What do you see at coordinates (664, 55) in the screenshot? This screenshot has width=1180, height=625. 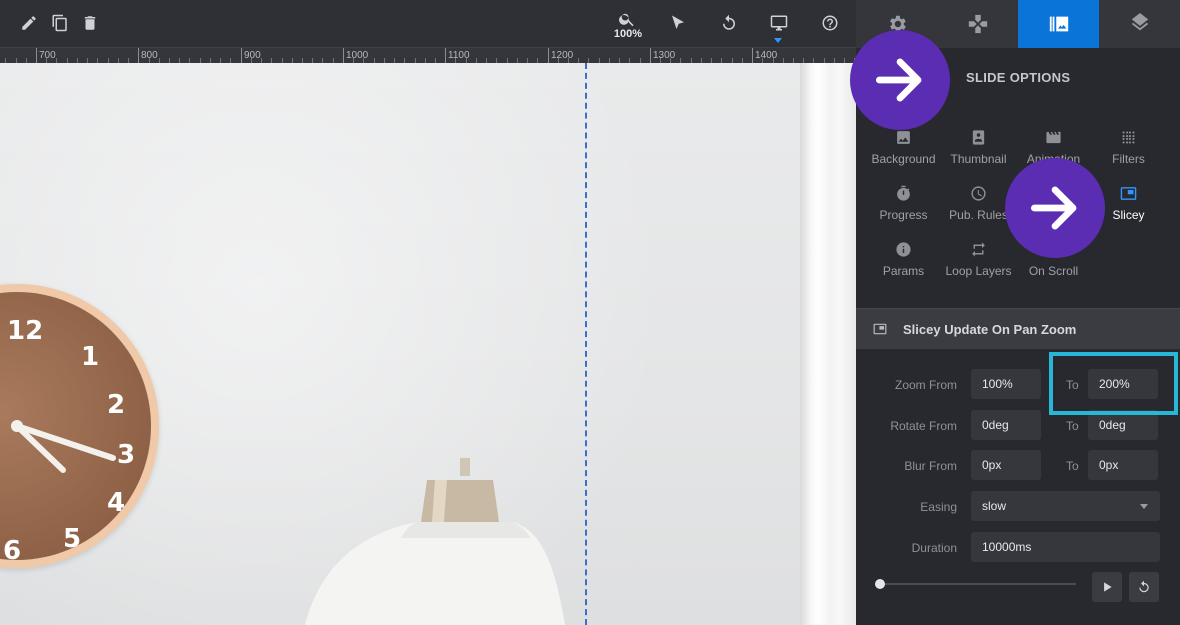 I see `ruler-label: 1300` at bounding box center [664, 55].